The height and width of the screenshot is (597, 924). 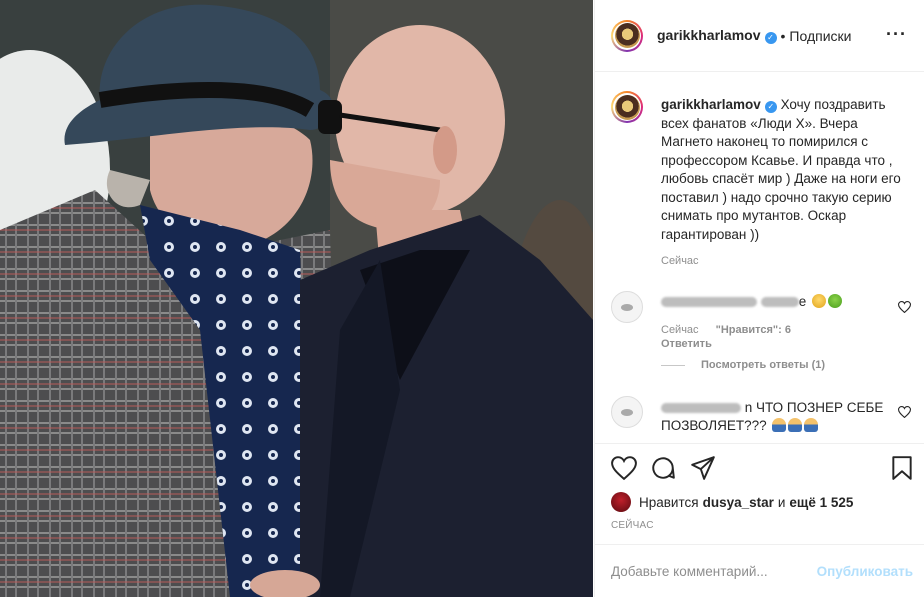 I want to click on likes-summary: Нравится dusya_star и ещё 1 525, so click(x=734, y=502).